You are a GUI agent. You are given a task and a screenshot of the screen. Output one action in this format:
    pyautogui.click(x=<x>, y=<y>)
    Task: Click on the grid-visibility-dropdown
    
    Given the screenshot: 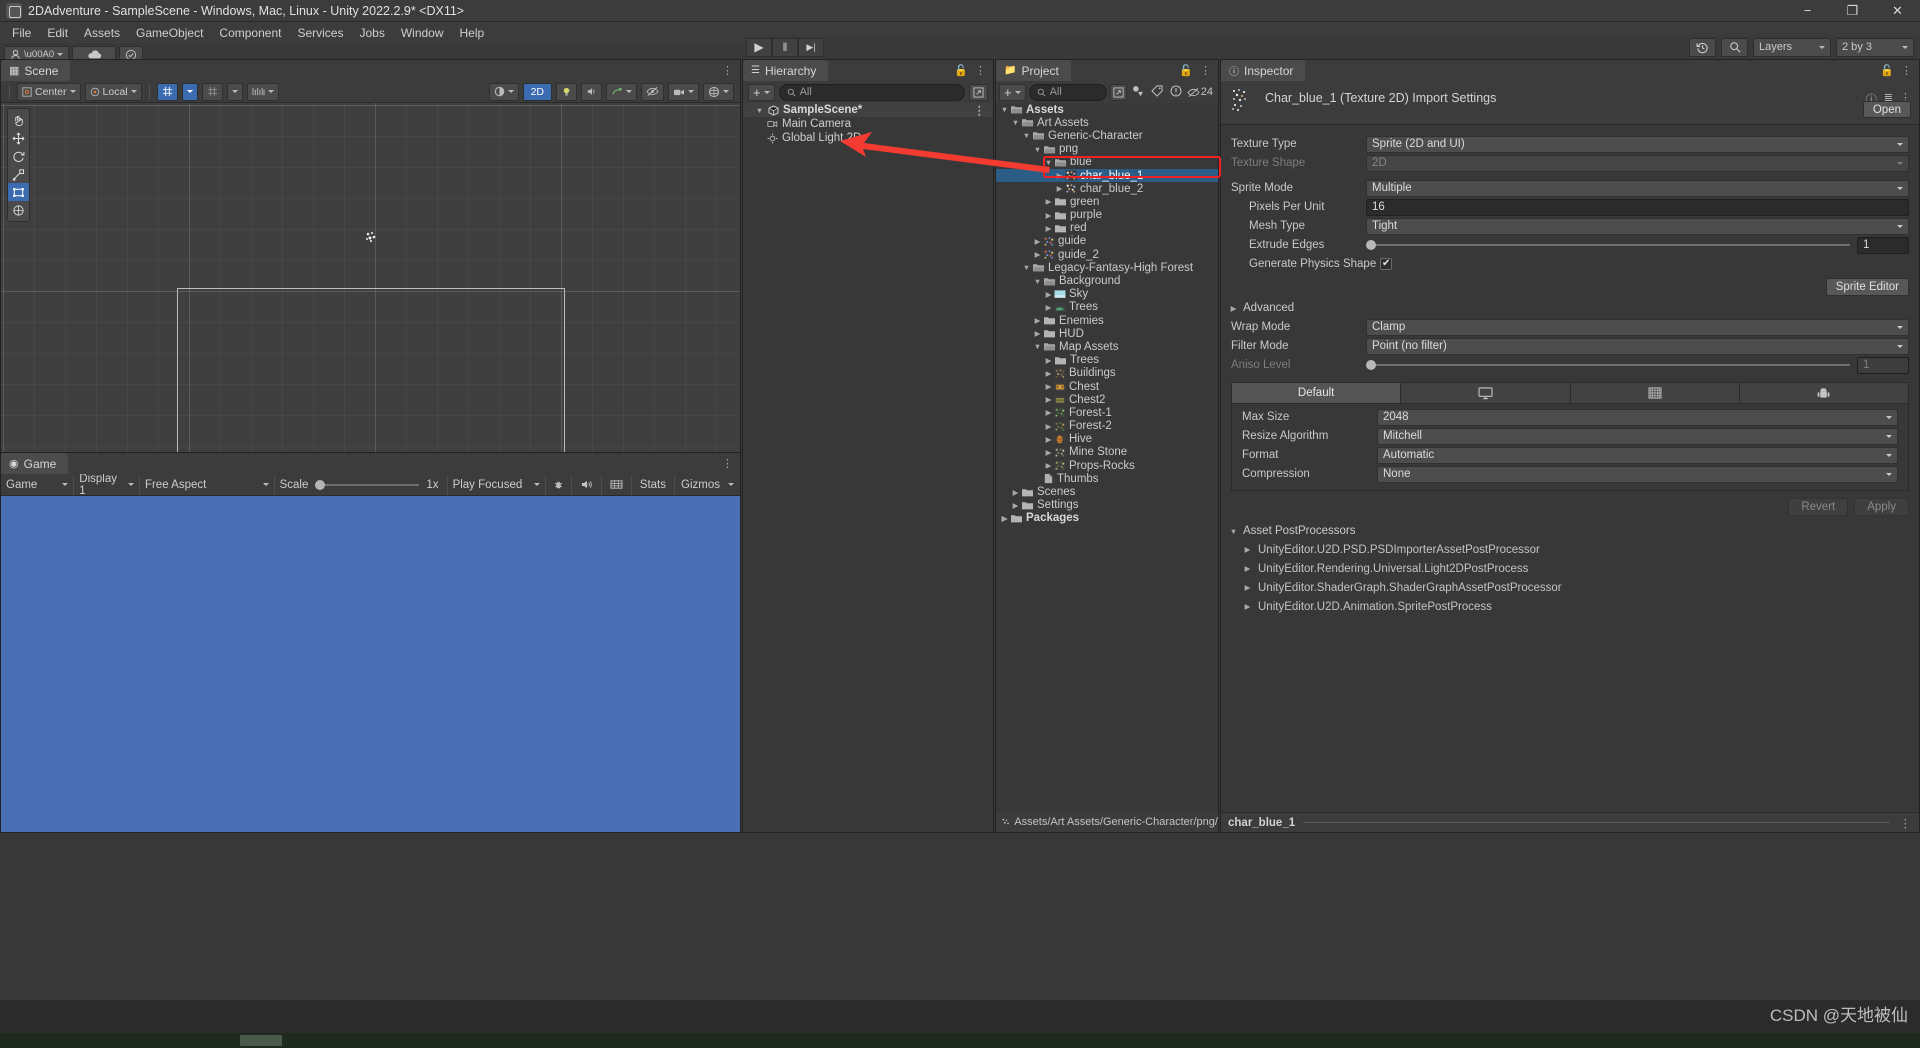 What is the action you would take?
    pyautogui.click(x=189, y=91)
    